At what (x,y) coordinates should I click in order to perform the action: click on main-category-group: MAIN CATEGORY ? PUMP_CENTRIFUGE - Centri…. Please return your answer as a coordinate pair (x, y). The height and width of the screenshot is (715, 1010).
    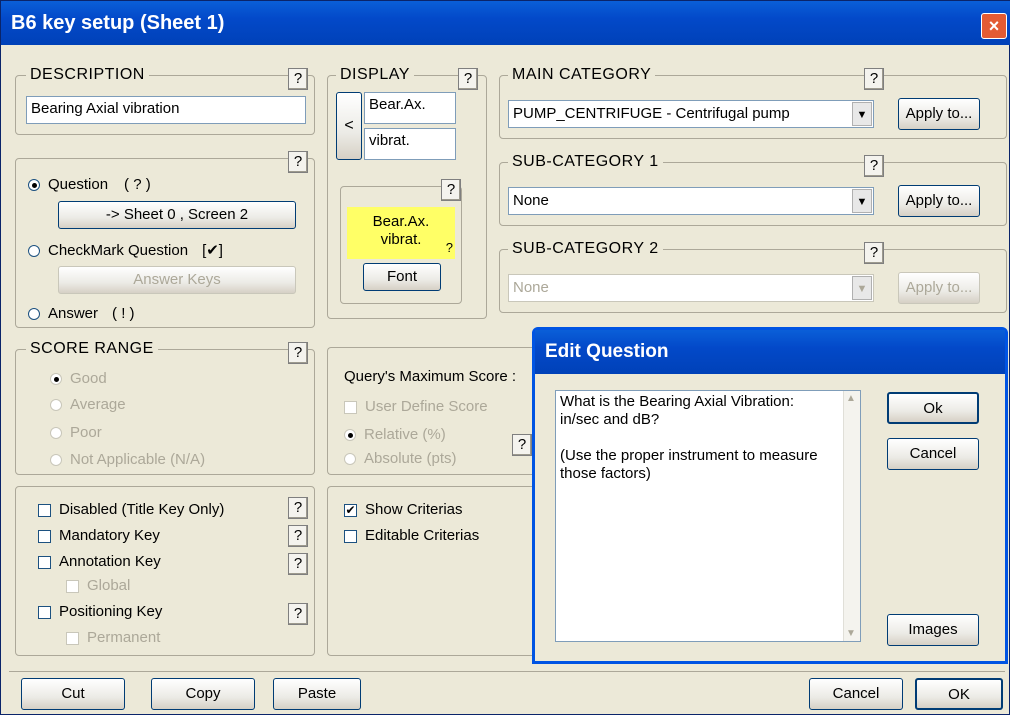
    Looking at the image, I should click on (753, 102).